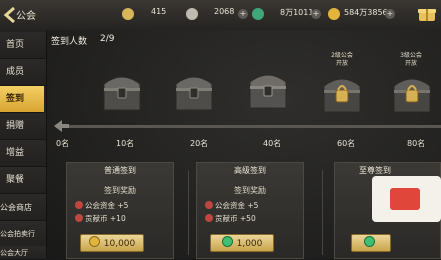 The width and height of the screenshot is (441, 260). Describe the element at coordinates (15, 72) in the screenshot. I see `sidebar-item-label: 成员` at that location.